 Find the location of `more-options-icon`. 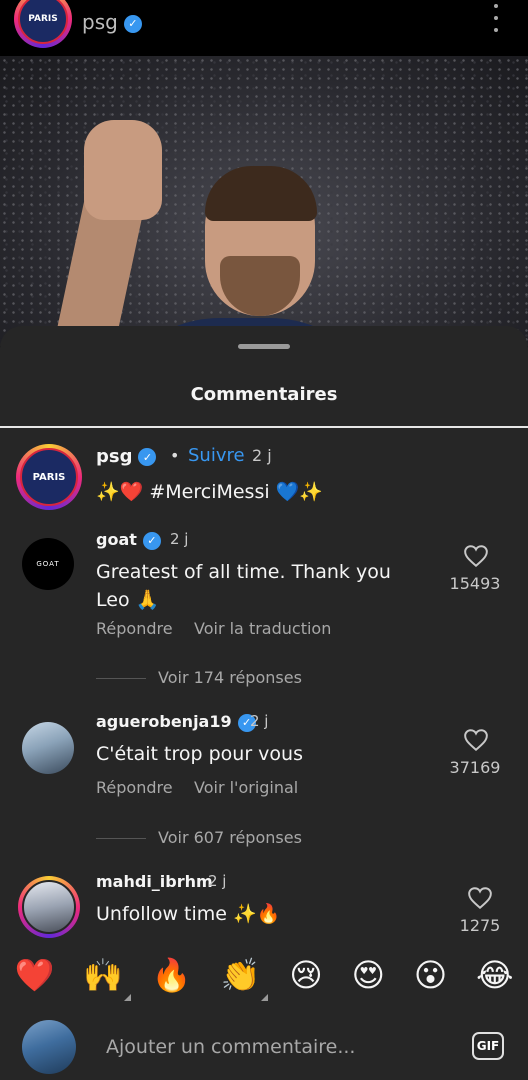

more-options-icon is located at coordinates (496, 18).